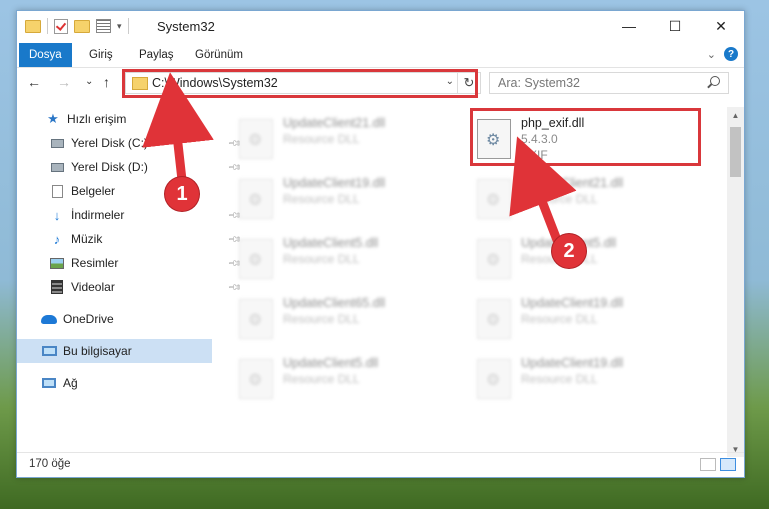 This screenshot has height=509, width=769. Describe the element at coordinates (156, 55) in the screenshot. I see `tab-paylas: Paylaş` at that location.